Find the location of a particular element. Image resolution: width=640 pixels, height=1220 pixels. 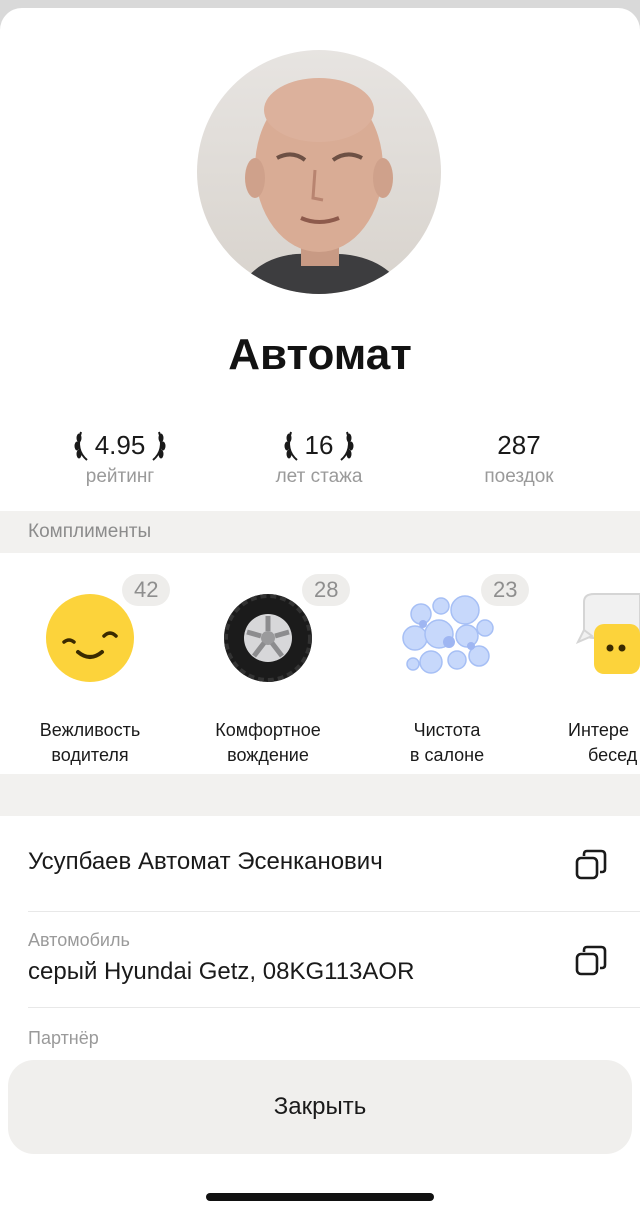

stat-trips-value: 287 is located at coordinates (519, 445).